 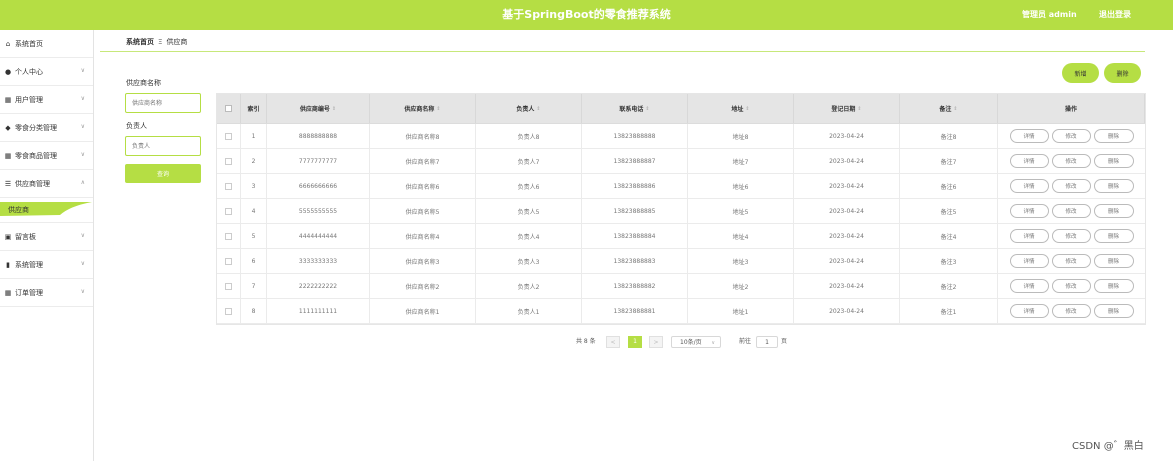 What do you see at coordinates (46, 128) in the screenshot?
I see `sidebar-item-snack-category: ◆ 零食分类管理 ∨` at bounding box center [46, 128].